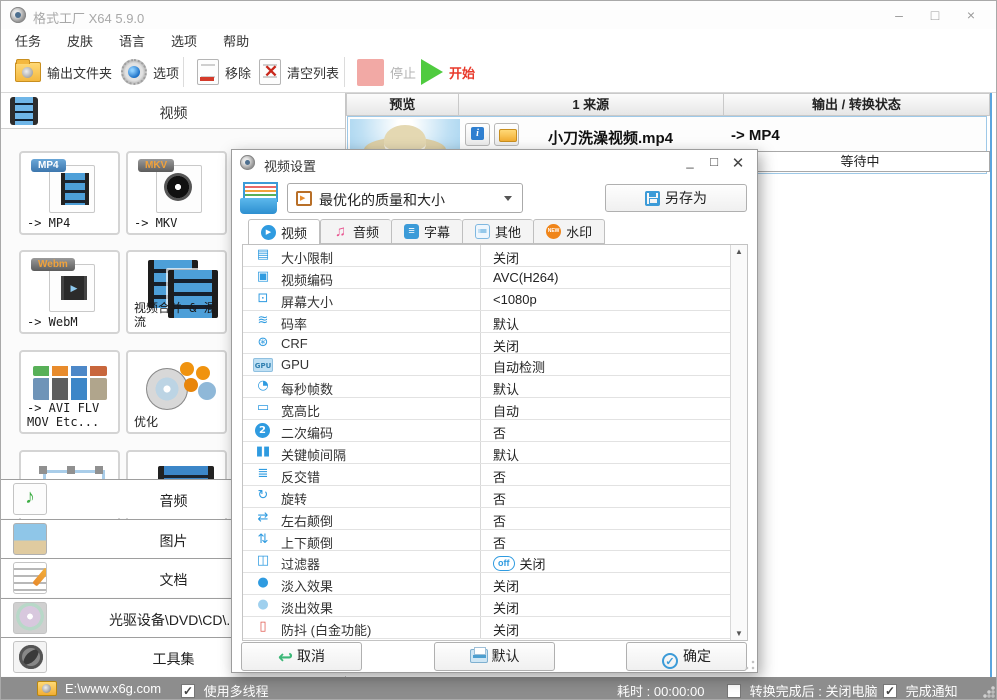  Describe the element at coordinates (69, 292) in the screenshot. I see `video-card-2: Webm -> WebM` at that location.